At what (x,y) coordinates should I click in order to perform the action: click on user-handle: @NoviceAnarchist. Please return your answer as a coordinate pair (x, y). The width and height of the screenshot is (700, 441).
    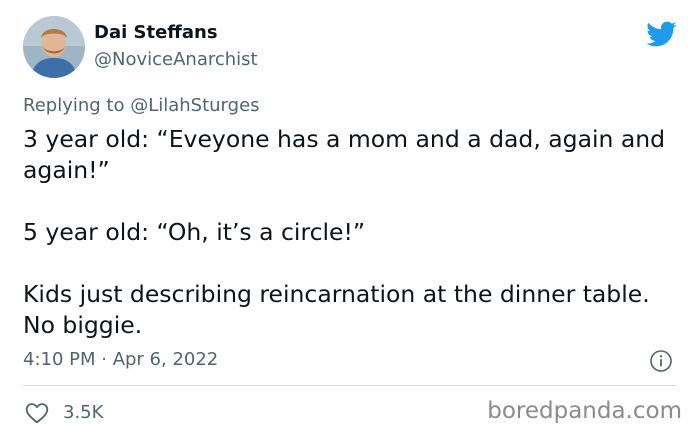
    Looking at the image, I should click on (176, 59).